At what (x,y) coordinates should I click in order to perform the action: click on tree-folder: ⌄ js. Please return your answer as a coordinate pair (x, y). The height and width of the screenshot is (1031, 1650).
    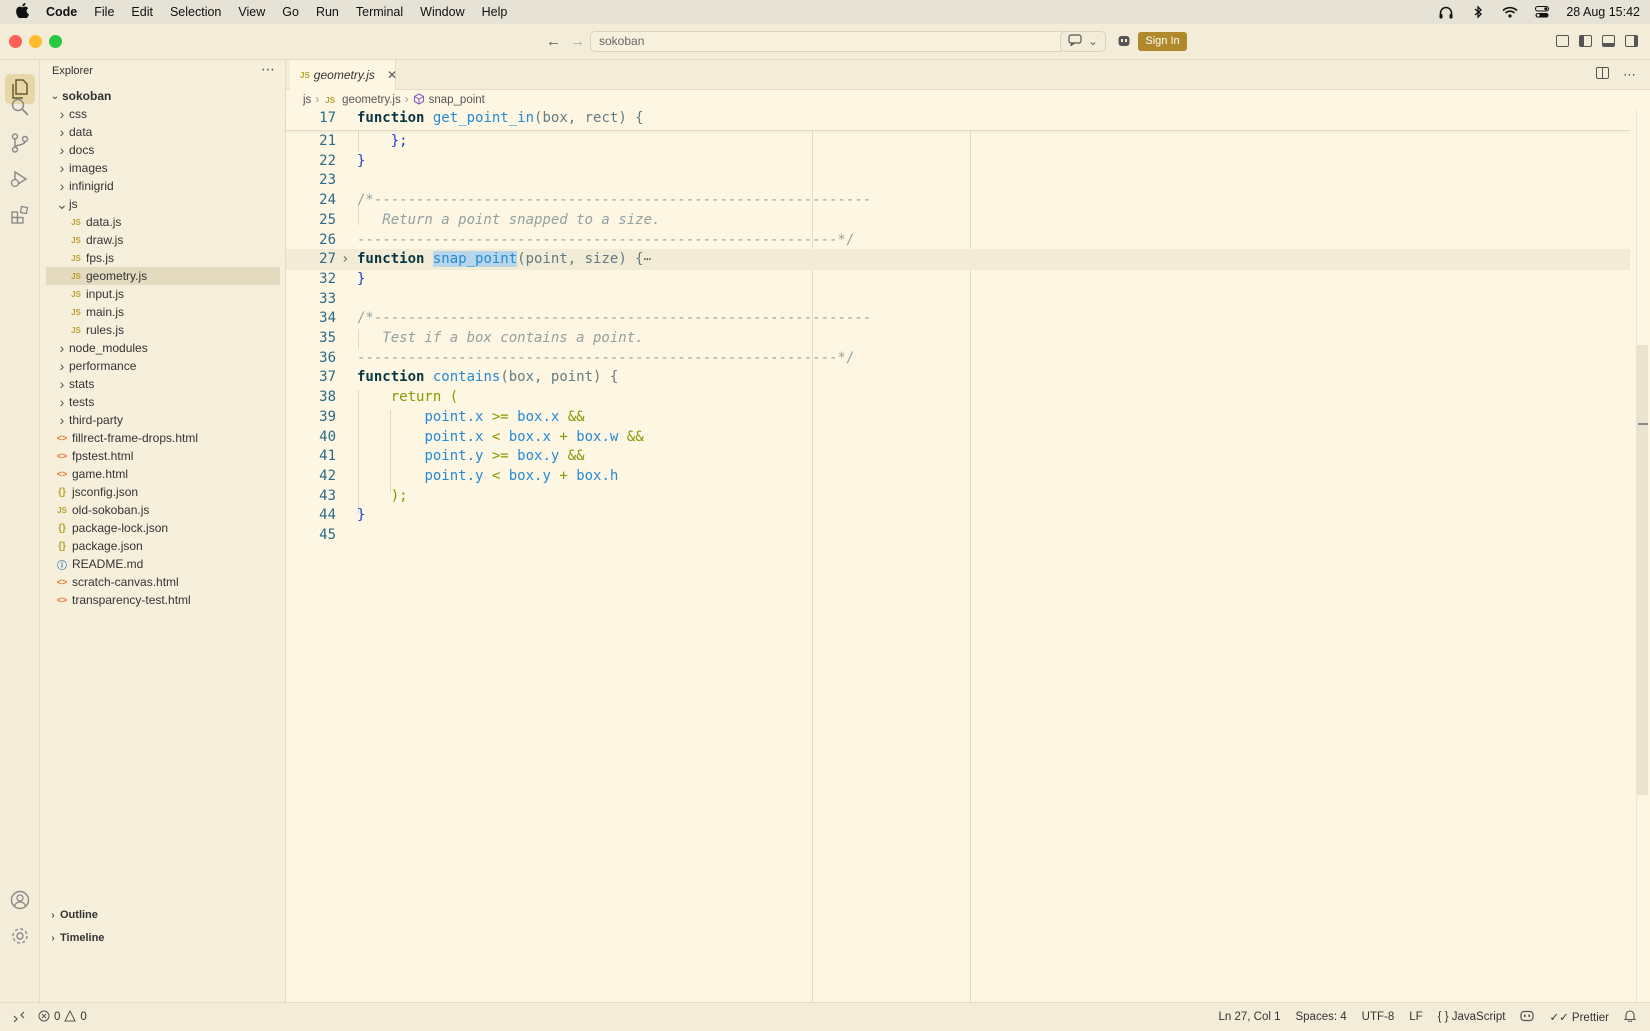
    Looking at the image, I should click on (163, 204).